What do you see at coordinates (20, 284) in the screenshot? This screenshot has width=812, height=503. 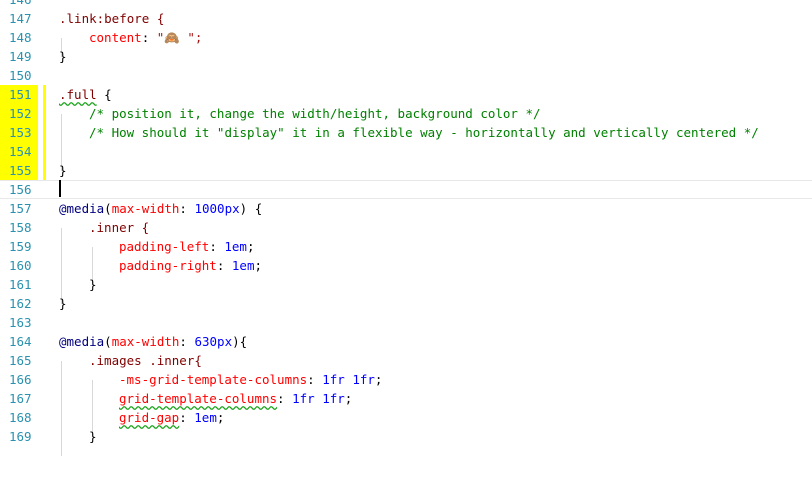 I see `line-number: 161` at bounding box center [20, 284].